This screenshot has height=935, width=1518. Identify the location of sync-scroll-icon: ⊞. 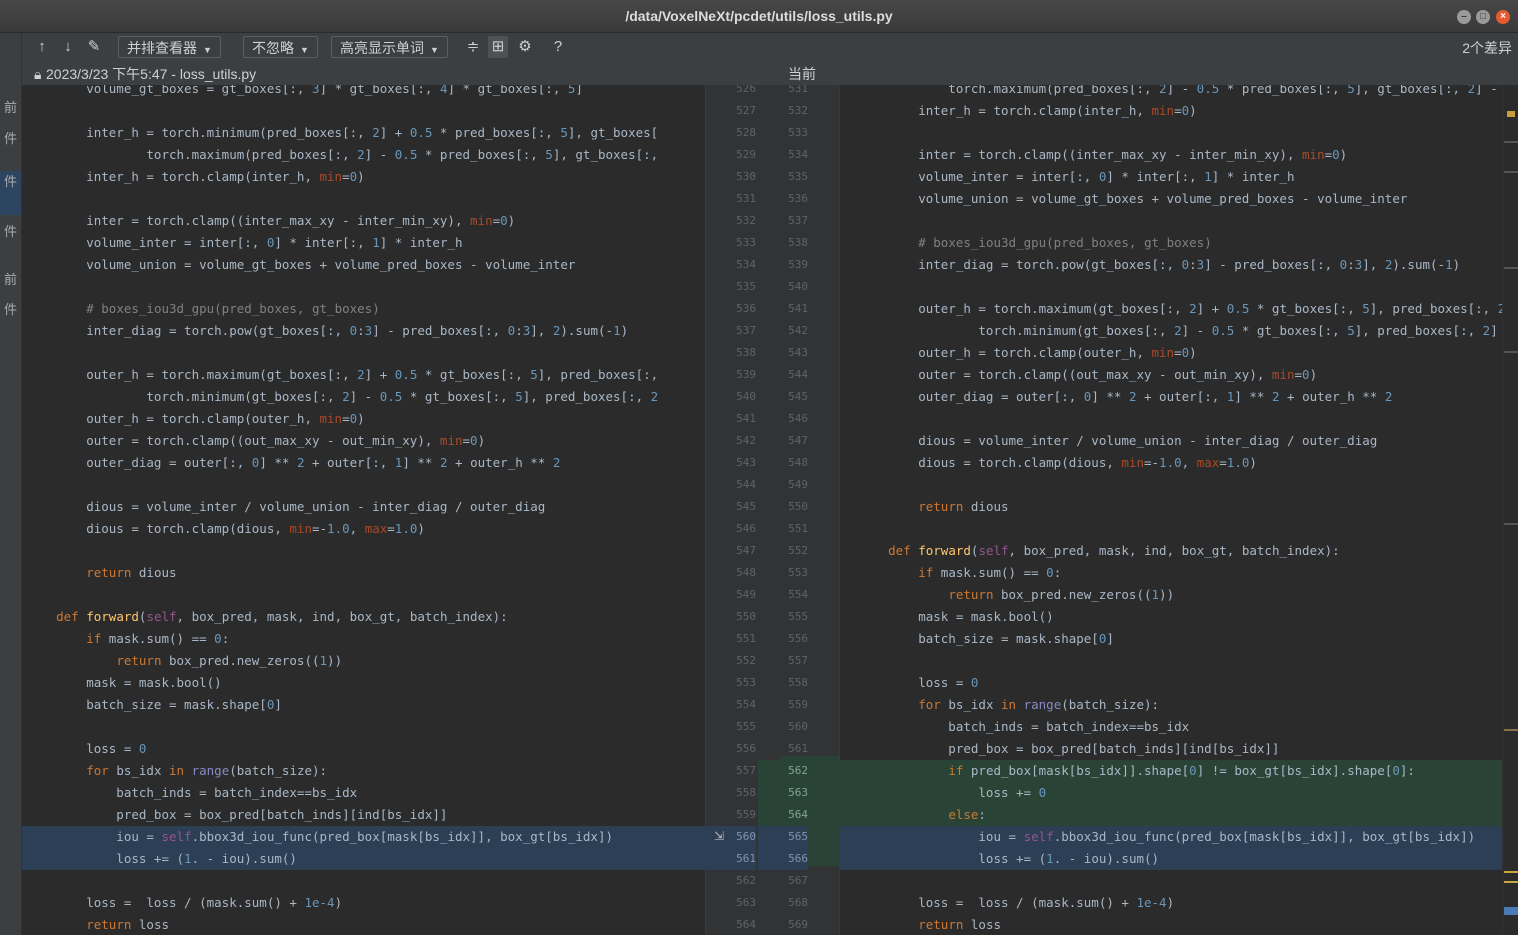
(498, 47).